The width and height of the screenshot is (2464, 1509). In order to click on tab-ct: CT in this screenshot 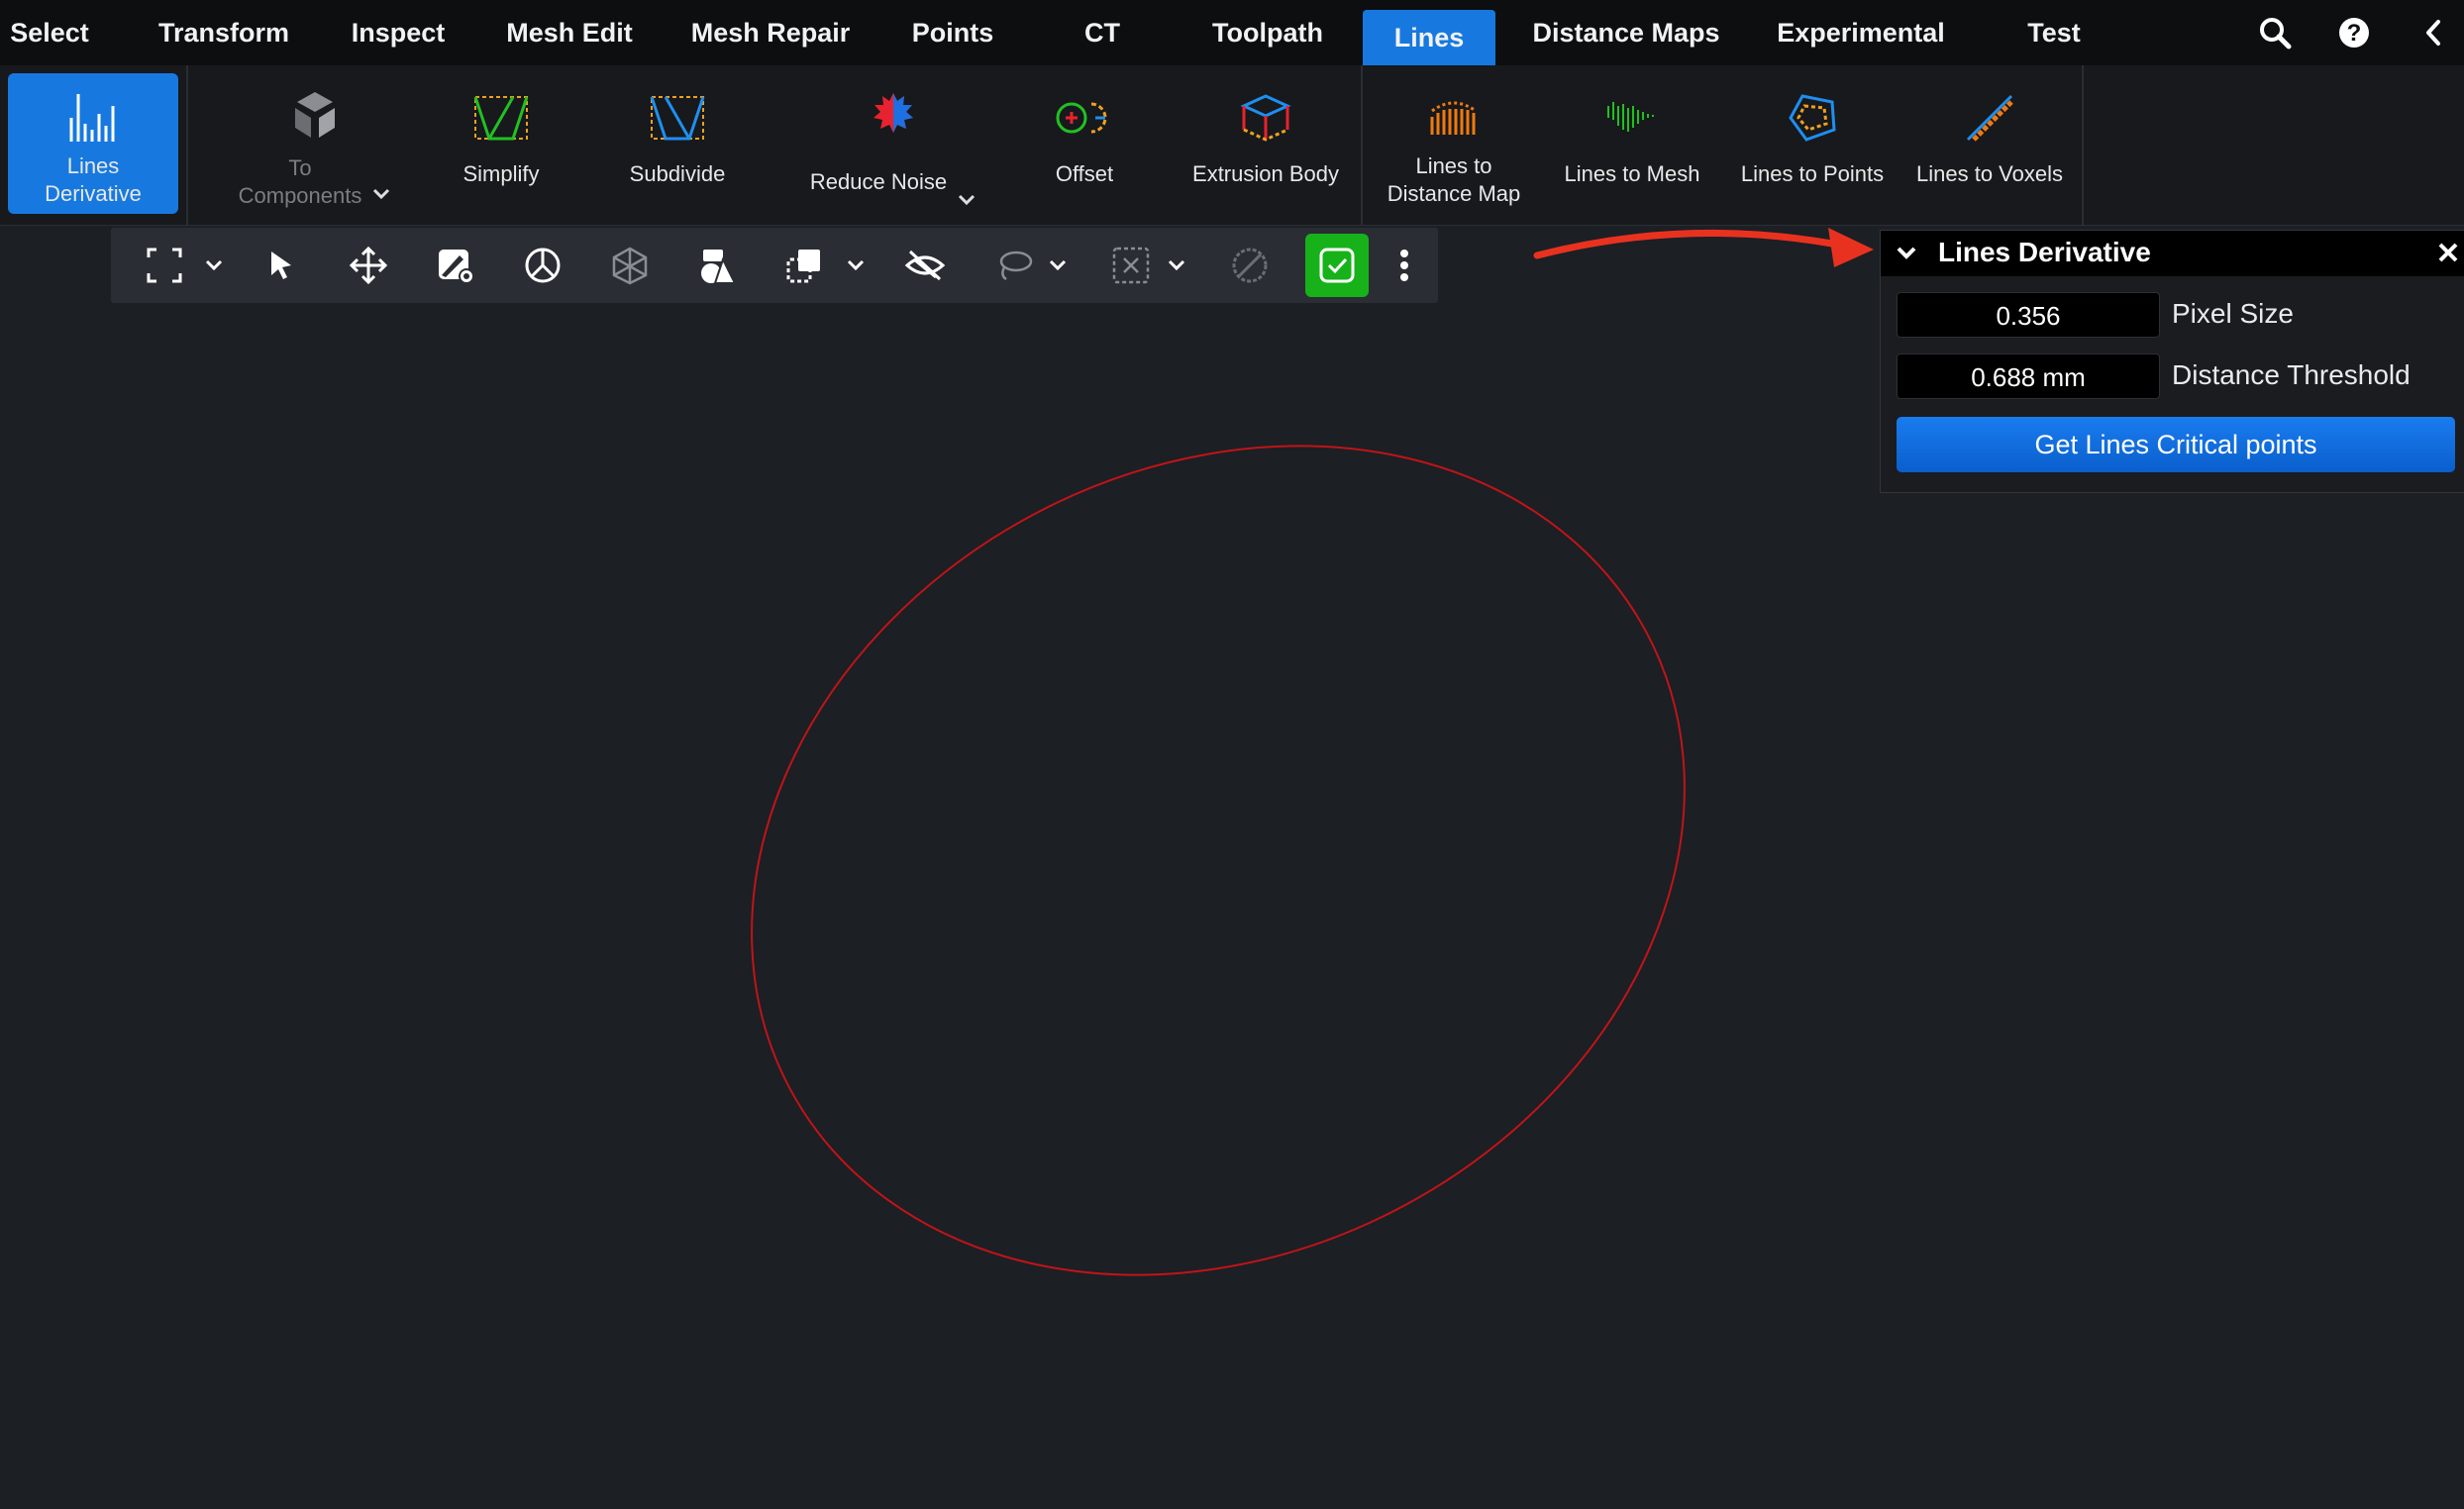, I will do `click(1102, 32)`.